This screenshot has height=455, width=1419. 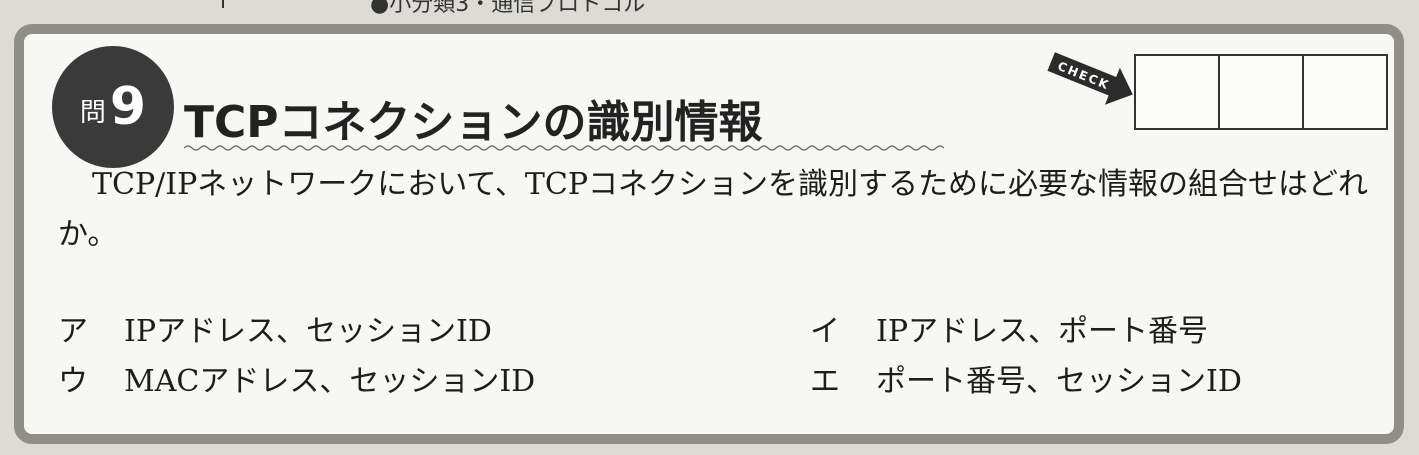 I want to click on option-a-text: IPアドレス、セッションID, so click(x=308, y=331).